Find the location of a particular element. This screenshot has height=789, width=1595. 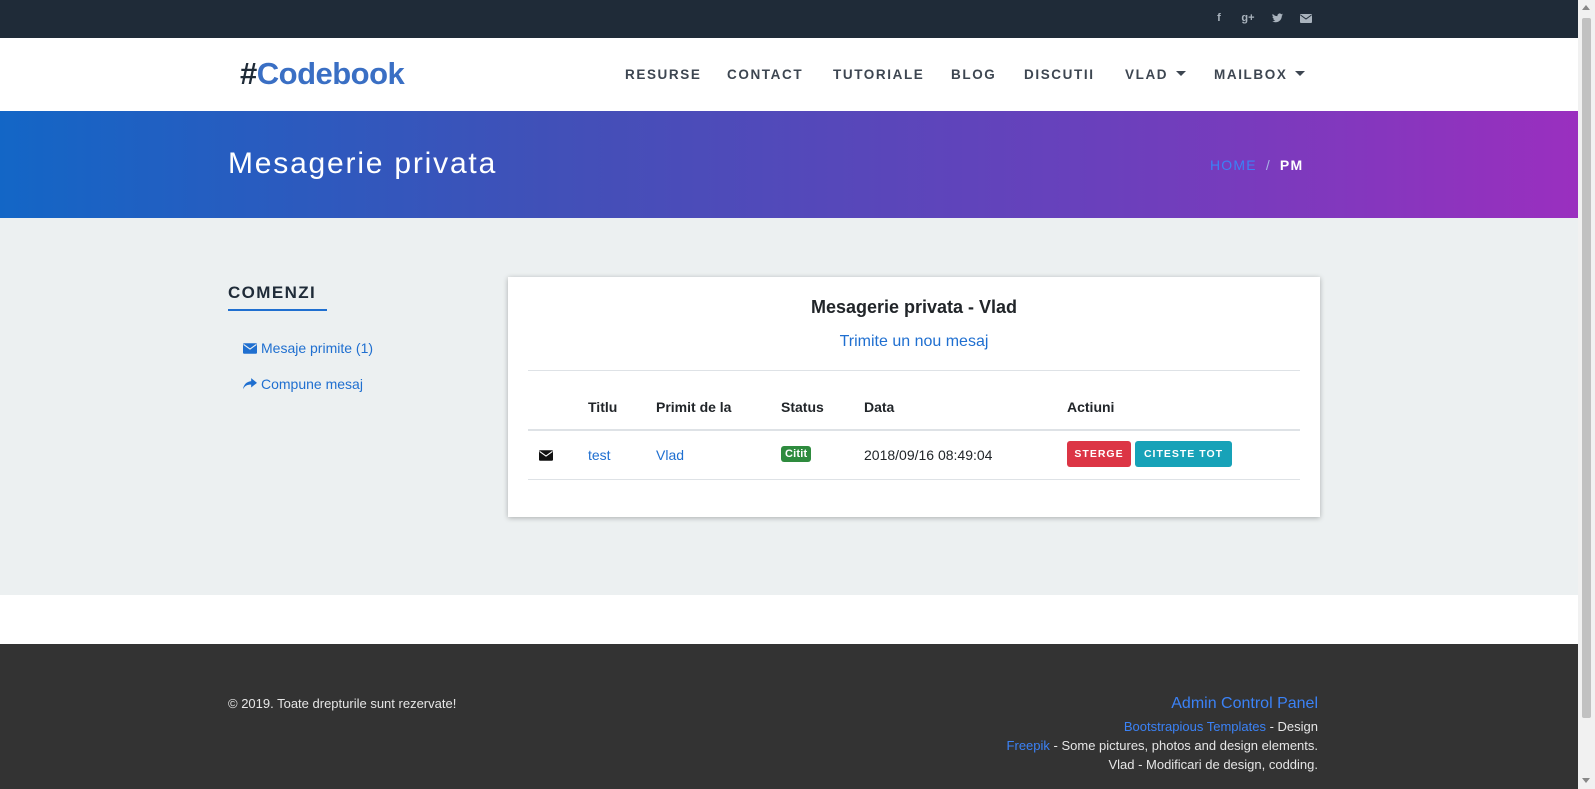

nav-blog: BLOG is located at coordinates (973, 74).